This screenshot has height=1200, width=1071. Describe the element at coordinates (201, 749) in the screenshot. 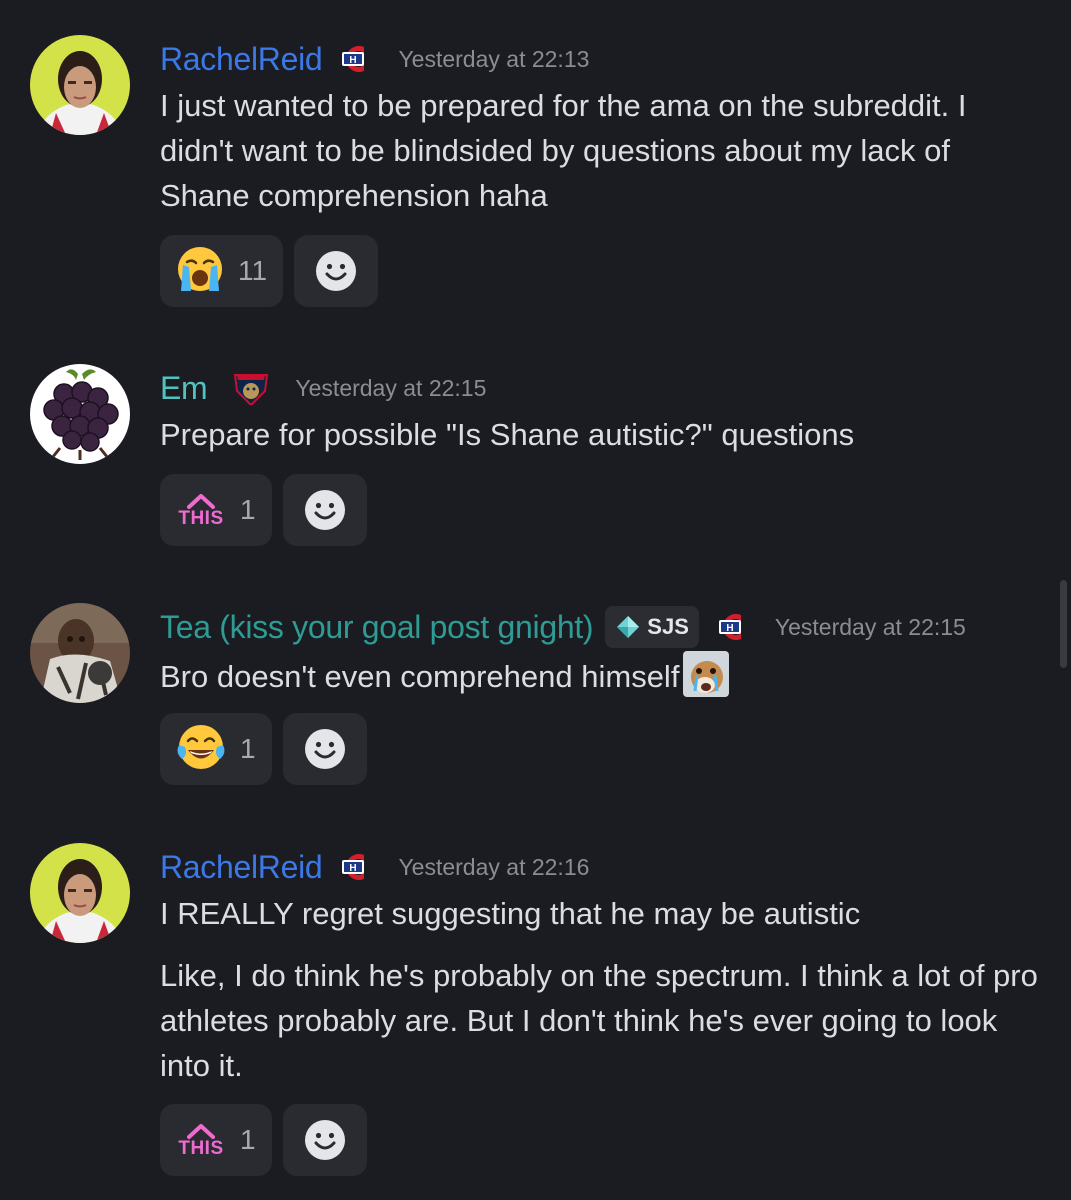

I see `face-with-tears-of-joy-emoji-icon` at that location.